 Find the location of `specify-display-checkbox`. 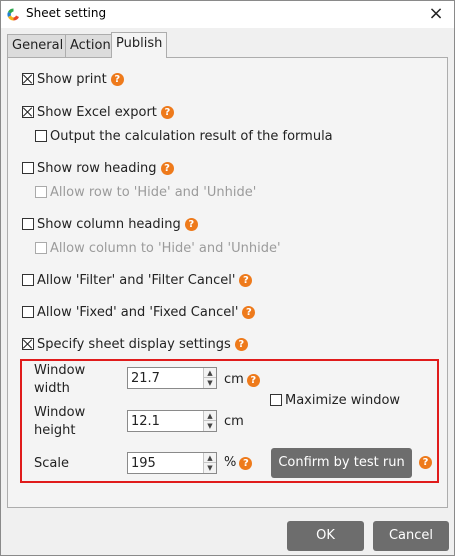

specify-display-checkbox is located at coordinates (28, 344).